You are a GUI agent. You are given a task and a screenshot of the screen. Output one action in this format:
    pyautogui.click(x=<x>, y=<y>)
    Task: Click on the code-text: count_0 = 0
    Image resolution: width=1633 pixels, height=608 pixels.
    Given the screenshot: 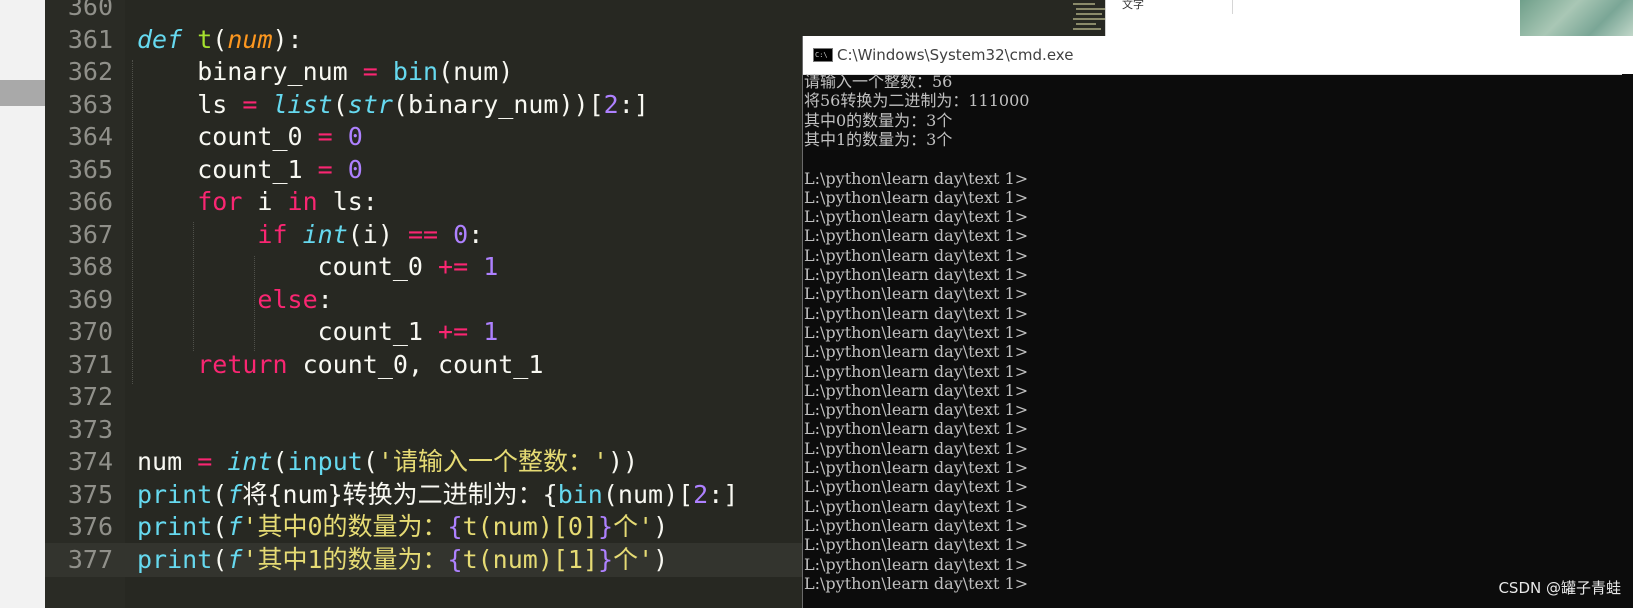 What is the action you would take?
    pyautogui.click(x=250, y=136)
    